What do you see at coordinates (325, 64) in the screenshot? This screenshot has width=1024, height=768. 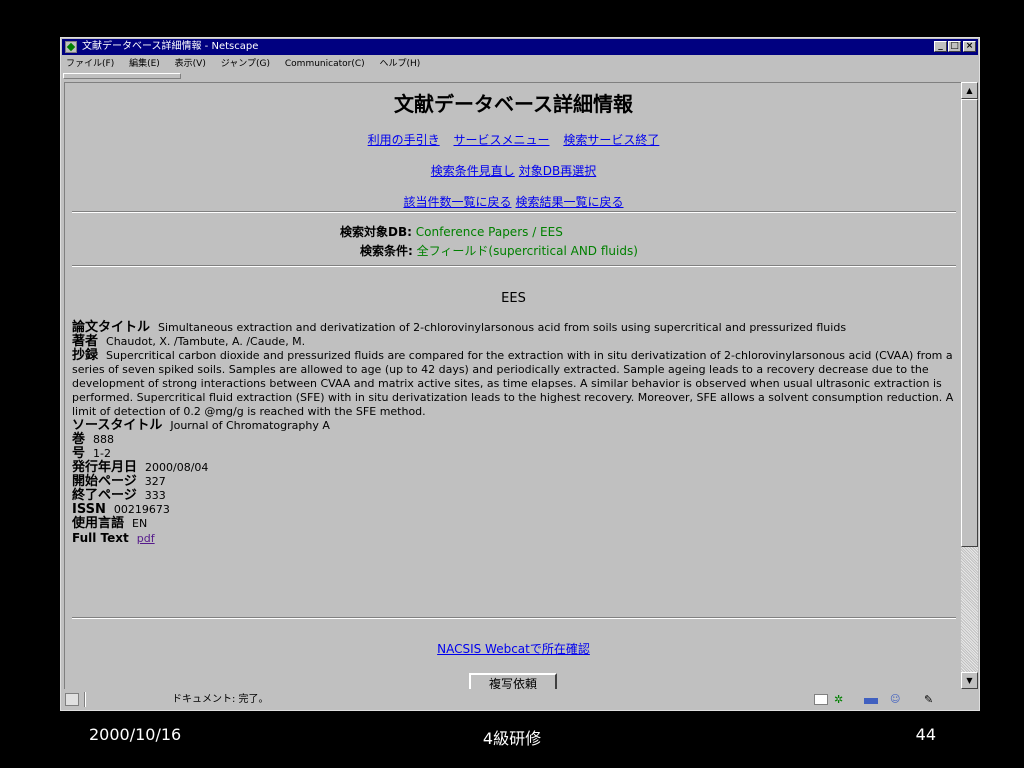 I see `menu-communicator: Communicator(C)` at bounding box center [325, 64].